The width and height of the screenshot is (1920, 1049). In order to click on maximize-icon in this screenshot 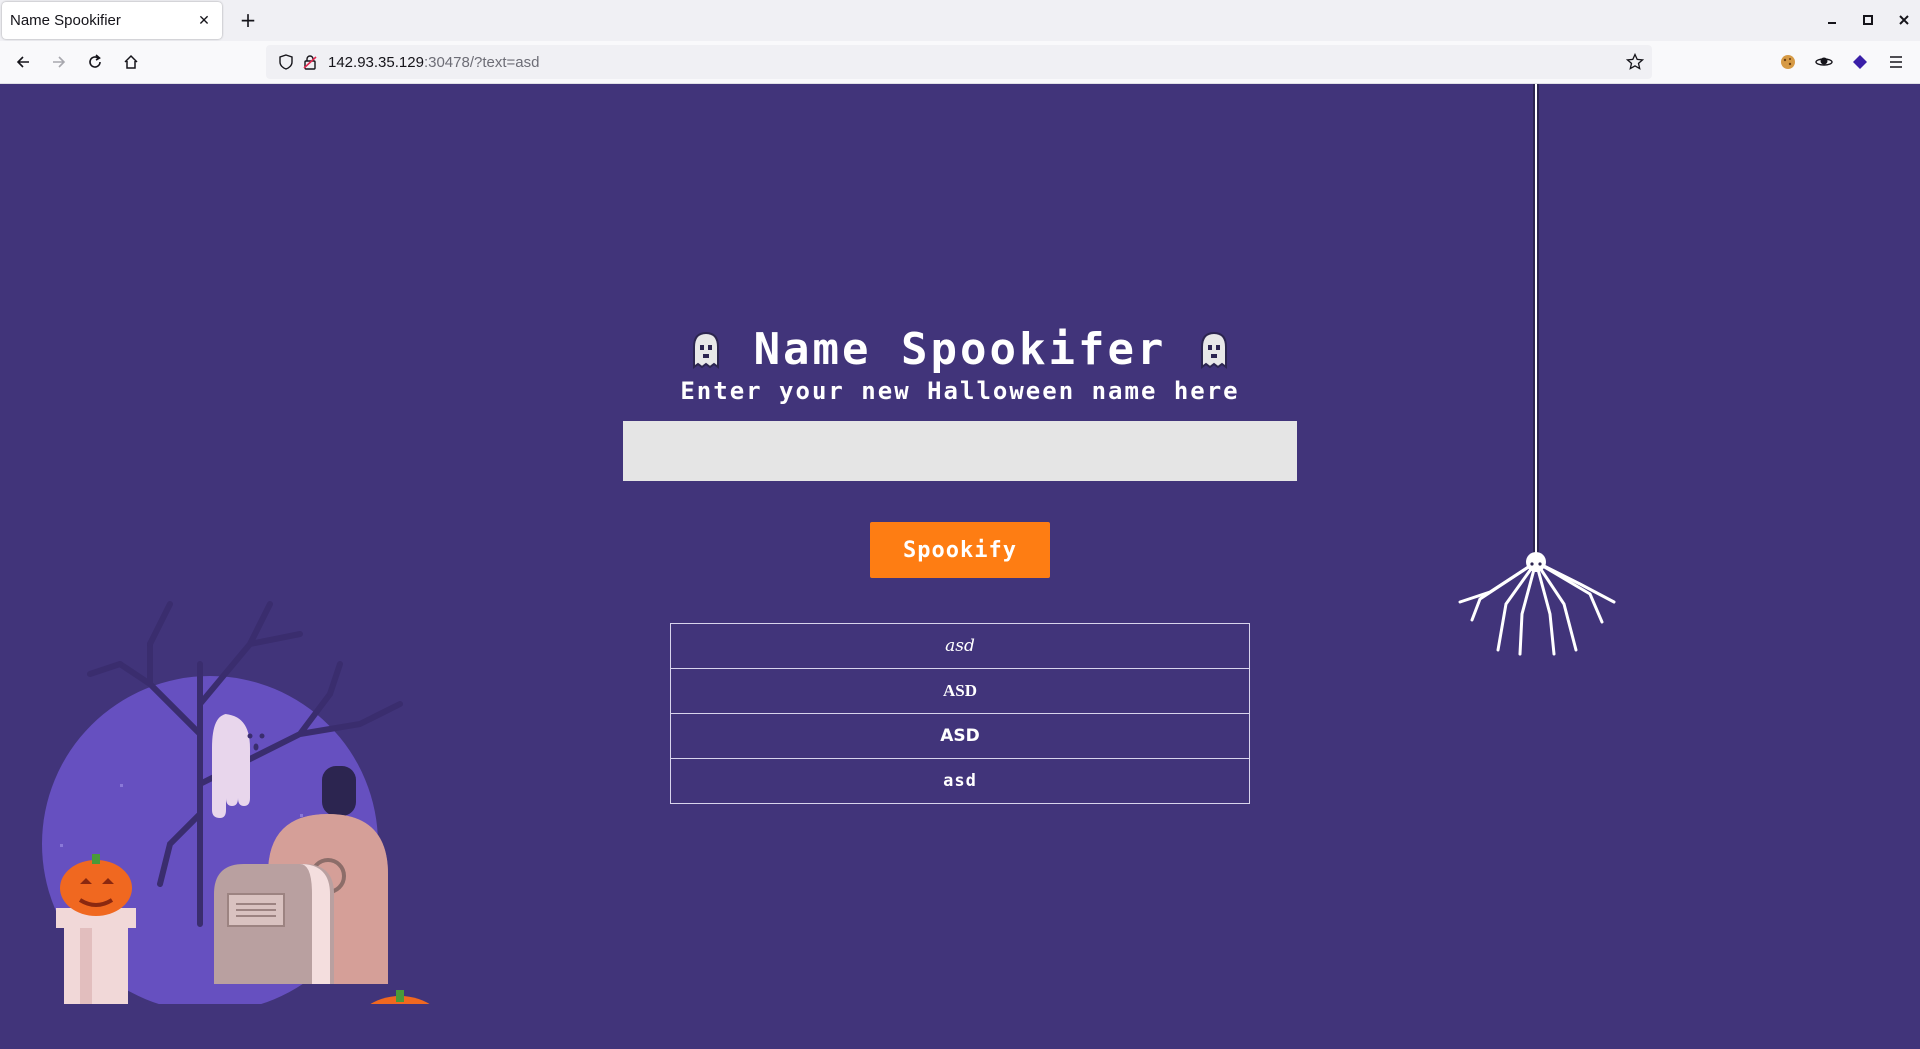, I will do `click(1868, 20)`.